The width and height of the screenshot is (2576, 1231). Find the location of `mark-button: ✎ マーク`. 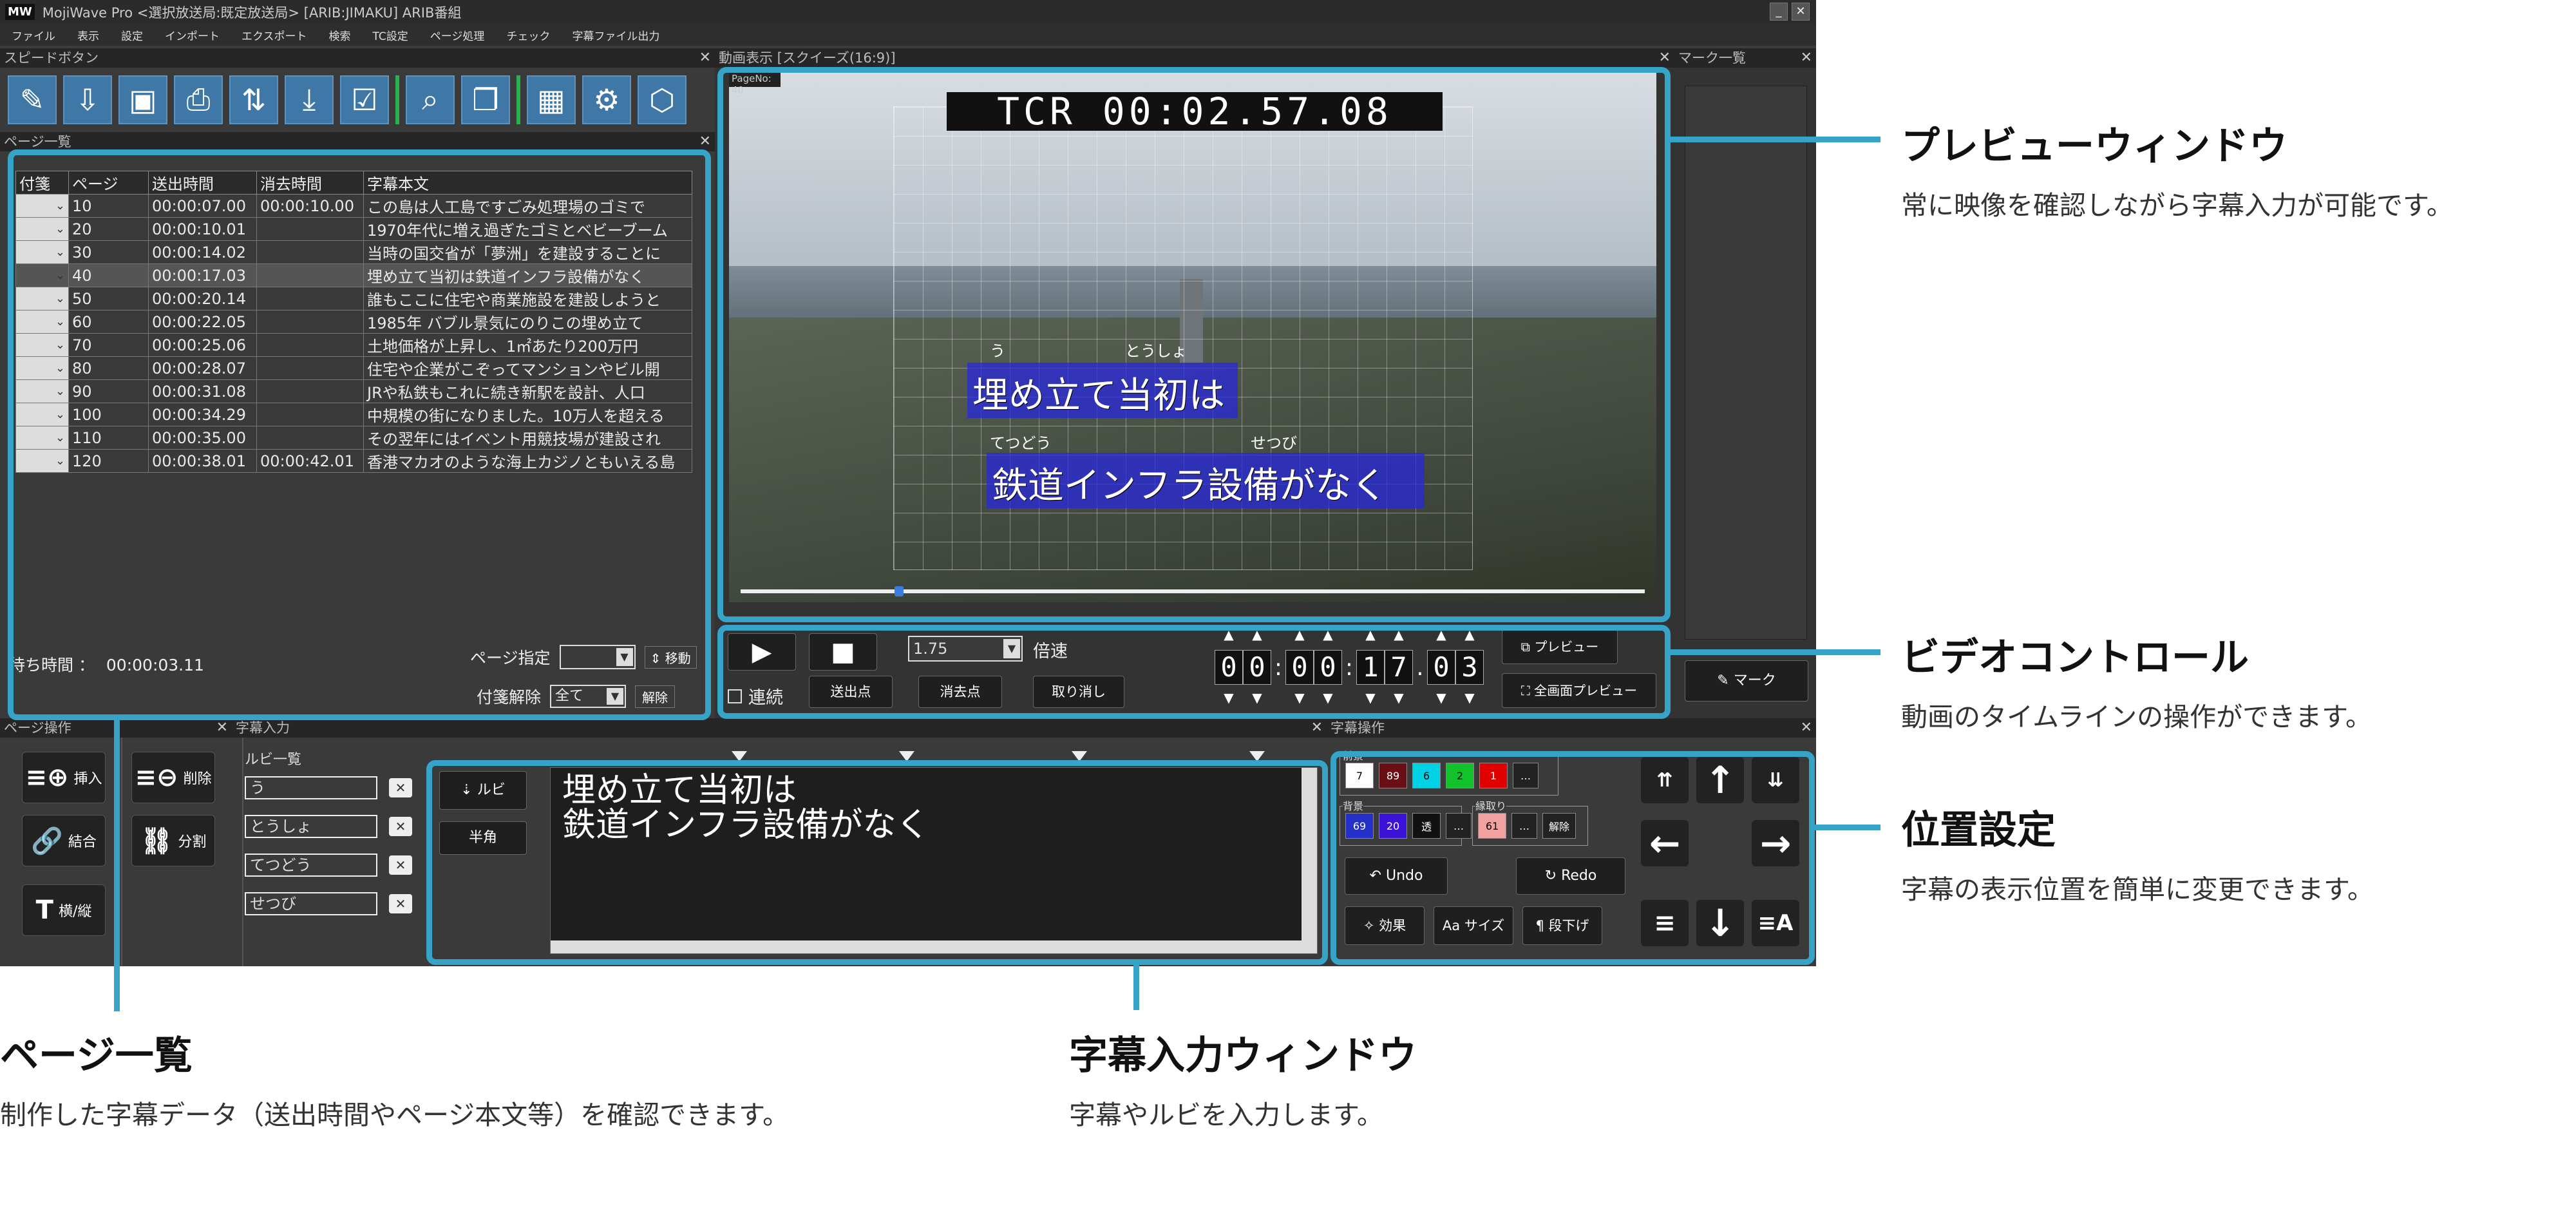

mark-button: ✎ マーク is located at coordinates (1746, 680).